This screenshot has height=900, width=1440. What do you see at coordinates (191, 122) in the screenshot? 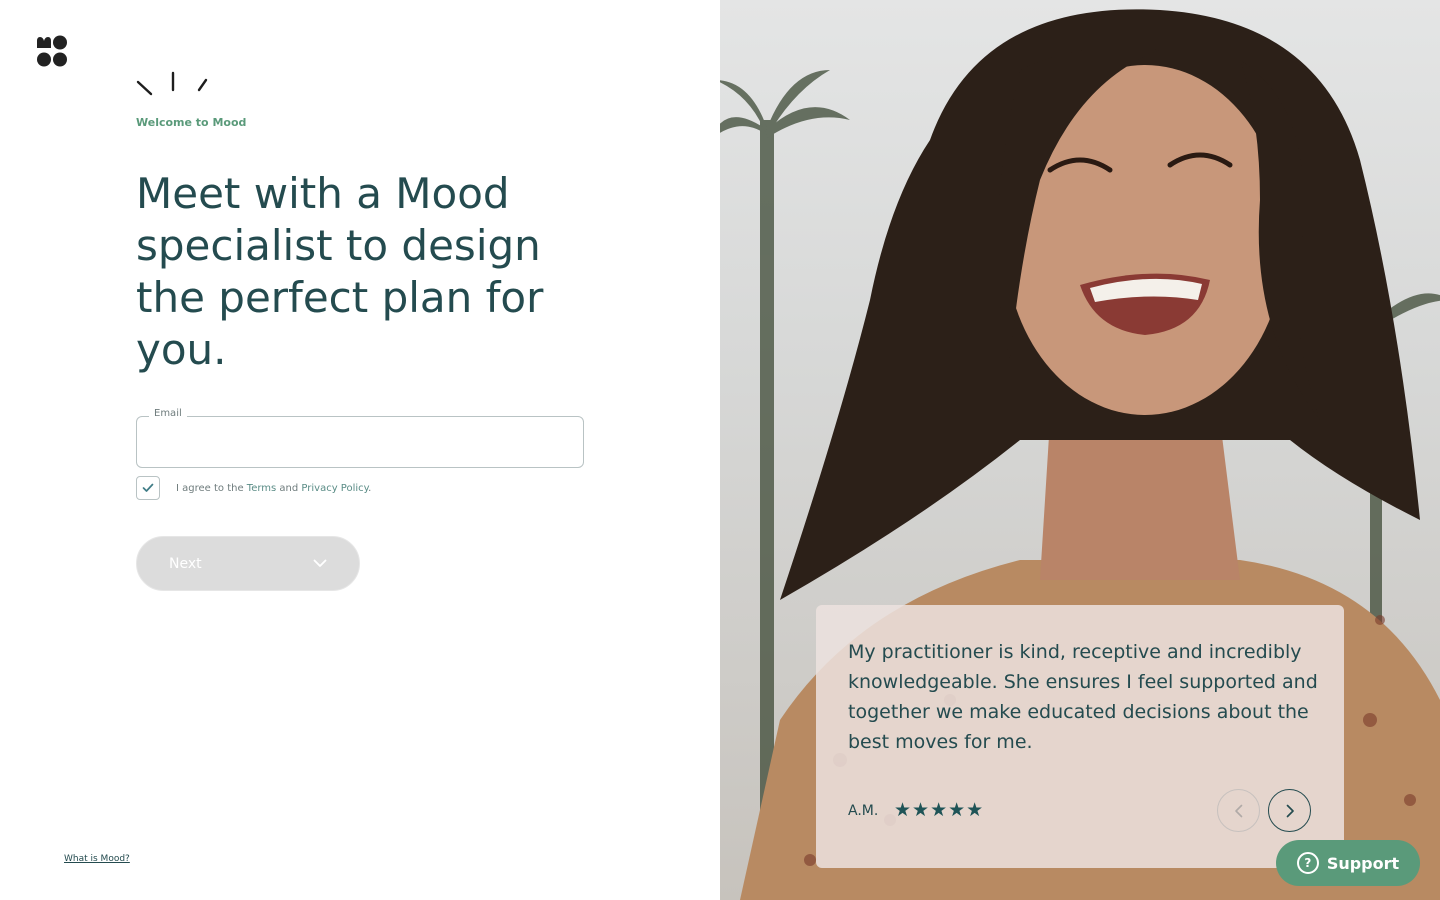
I see `welcome-eyebrow: Welcome to Mood` at bounding box center [191, 122].